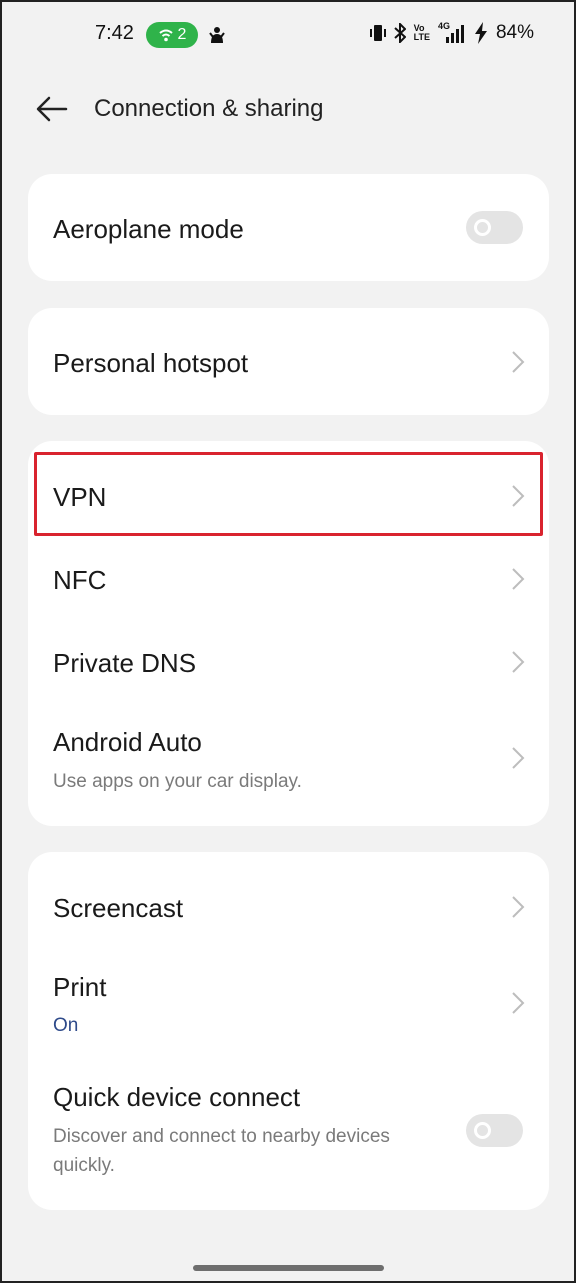  I want to click on android-auto-label: Android Auto, so click(127, 742).